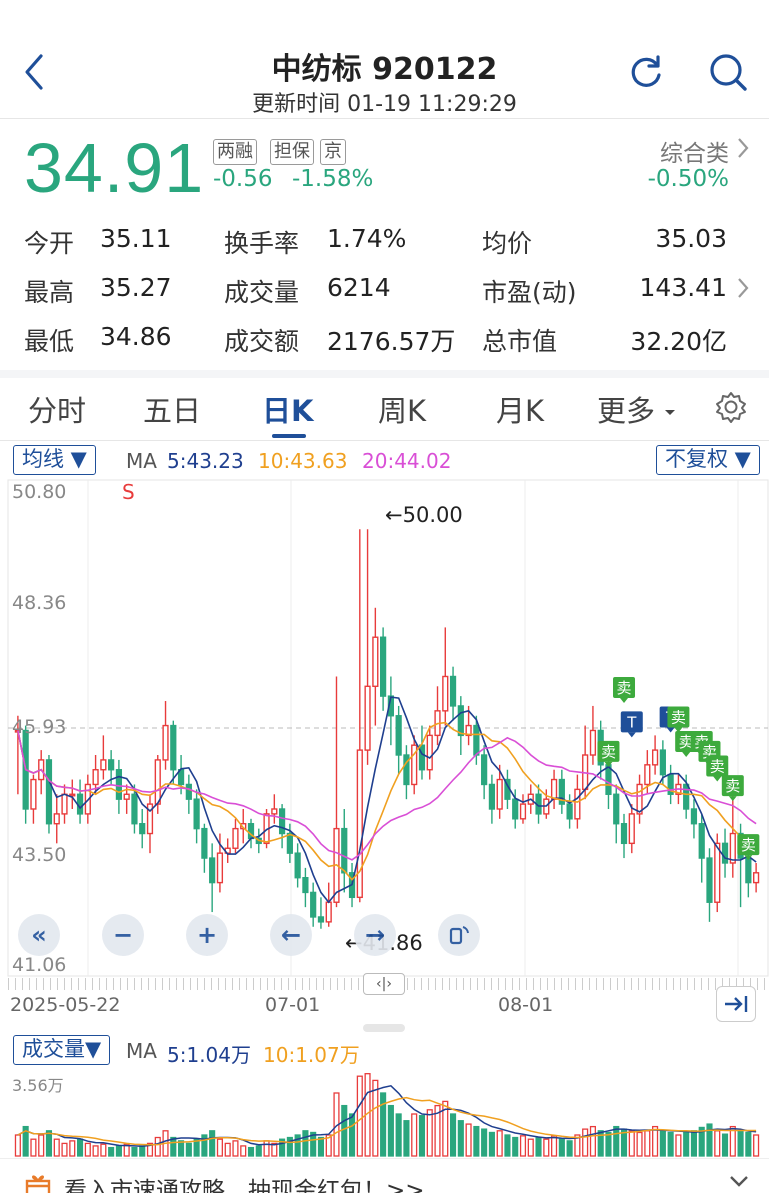  What do you see at coordinates (62, 1050) in the screenshot?
I see `volume-selector: 成交量▼` at bounding box center [62, 1050].